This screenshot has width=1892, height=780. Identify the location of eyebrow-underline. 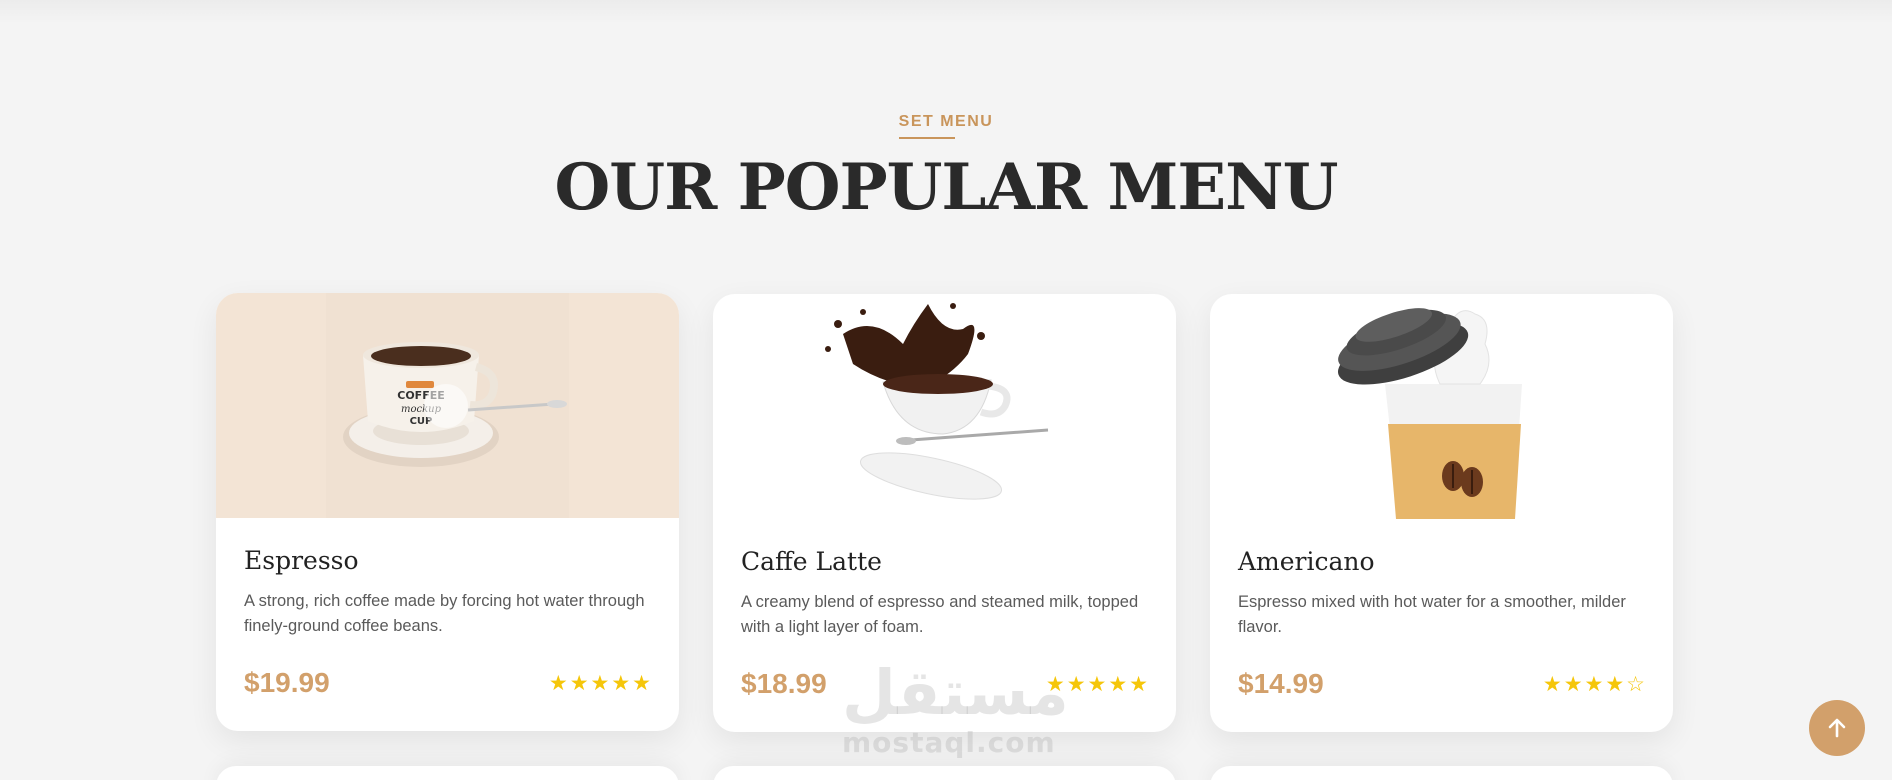
(927, 138).